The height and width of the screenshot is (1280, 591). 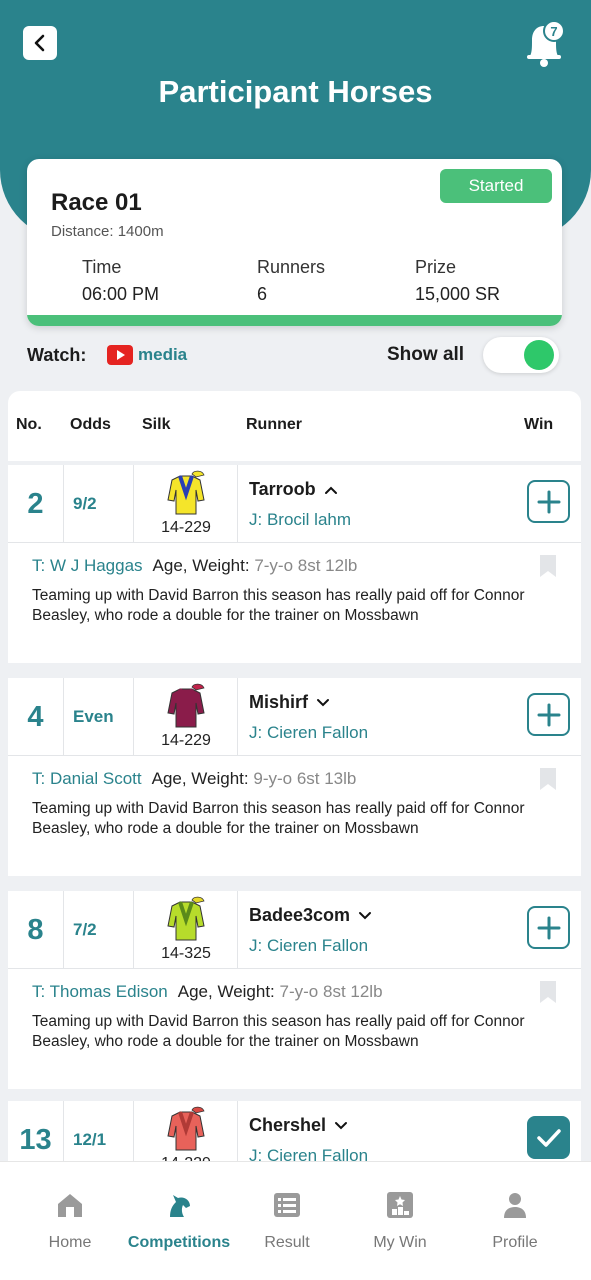 I want to click on watch-row: Watch: media Show all, so click(x=294, y=355).